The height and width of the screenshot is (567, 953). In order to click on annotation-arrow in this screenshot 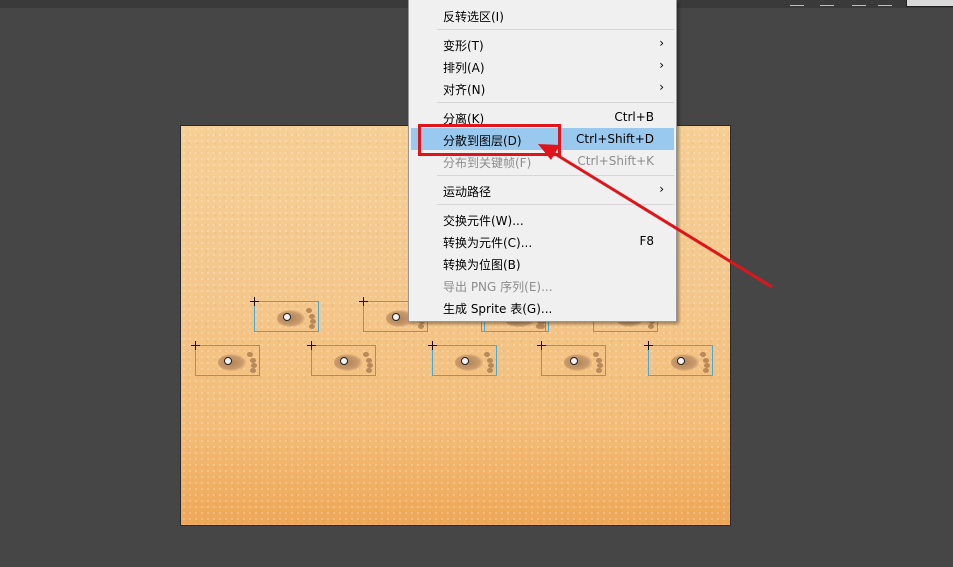, I will do `click(655, 216)`.